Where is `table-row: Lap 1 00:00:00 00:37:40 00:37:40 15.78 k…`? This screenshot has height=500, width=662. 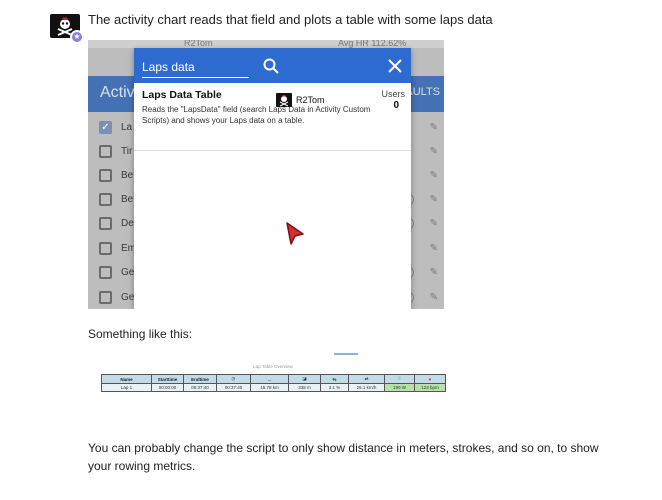
table-row: Lap 1 00:00:00 00:37:40 00:37:40 15.78 k… is located at coordinates (273, 387).